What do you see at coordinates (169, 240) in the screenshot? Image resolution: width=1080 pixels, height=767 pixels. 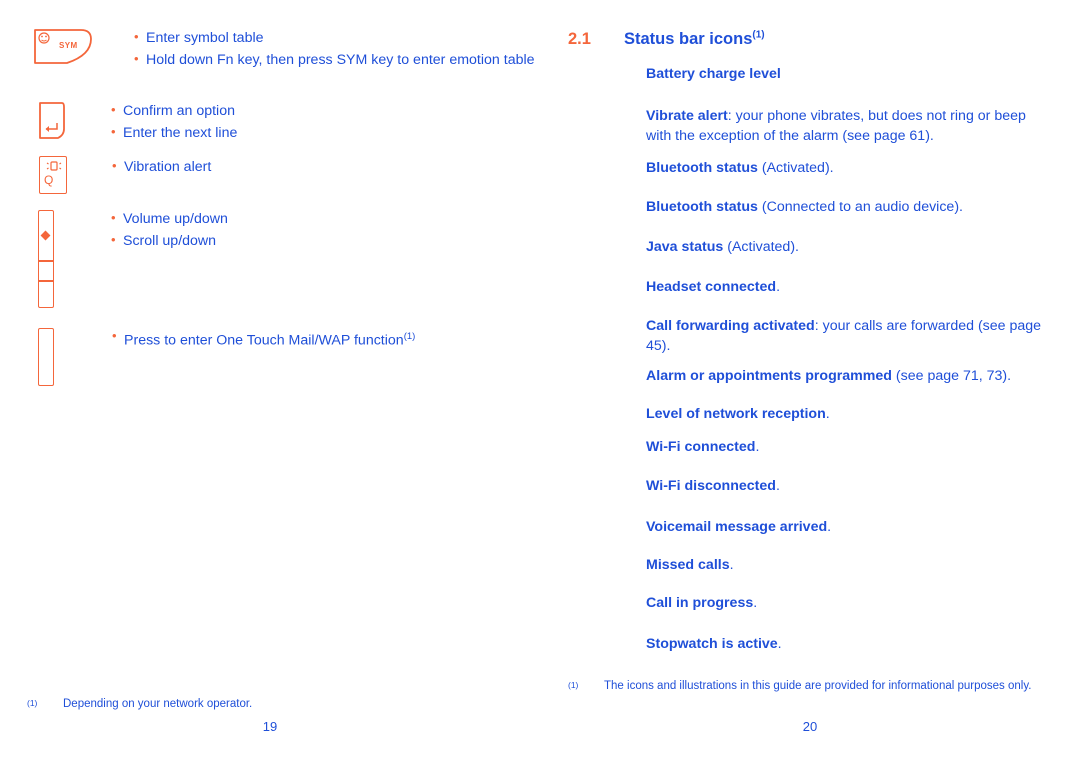 I see `list-item: Scroll up/down` at bounding box center [169, 240].